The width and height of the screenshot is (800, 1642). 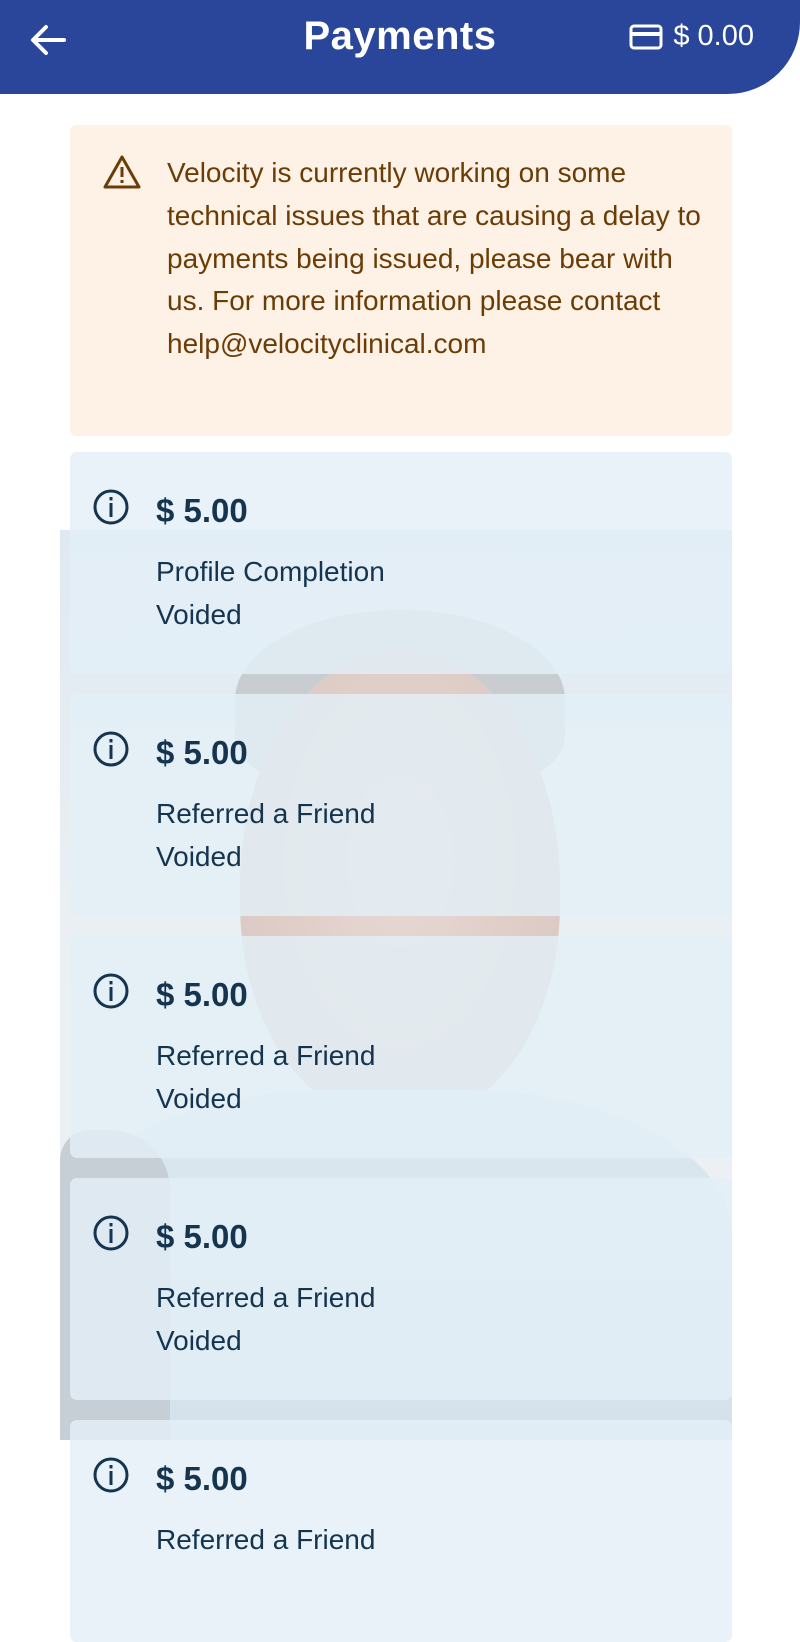 I want to click on warning-triangle-icon, so click(x=122, y=172).